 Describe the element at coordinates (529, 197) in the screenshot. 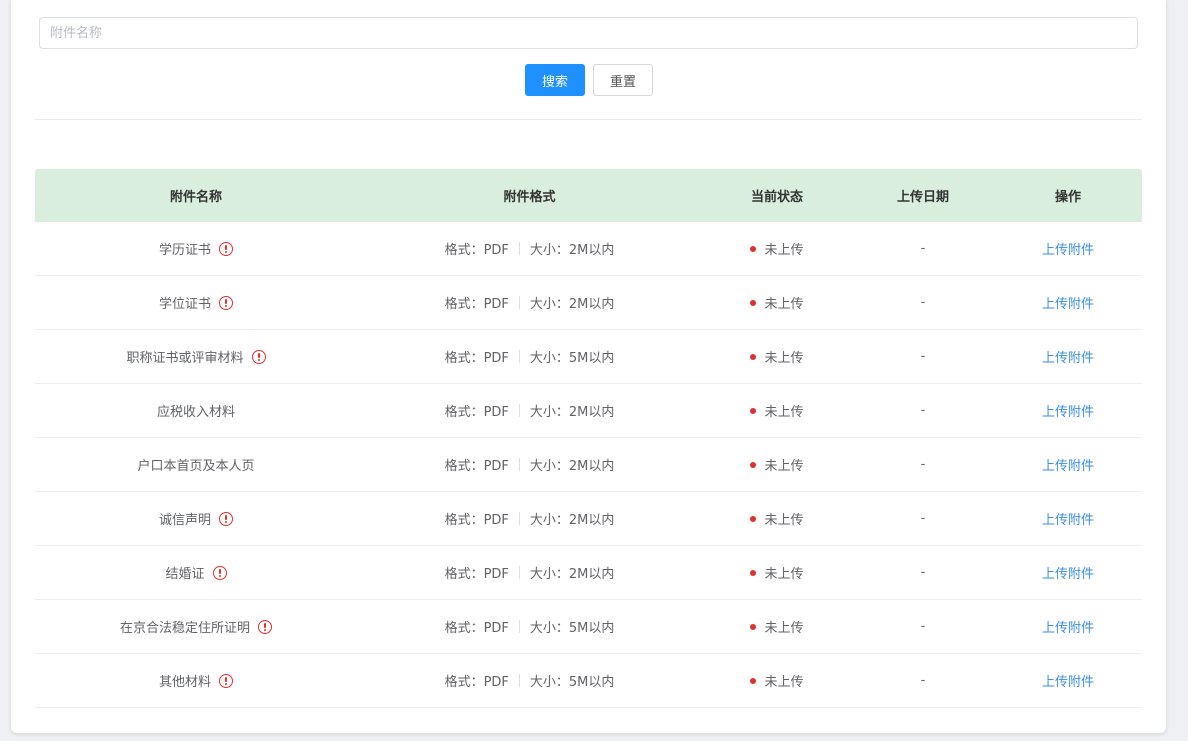

I see `header-format: 附件格式` at that location.